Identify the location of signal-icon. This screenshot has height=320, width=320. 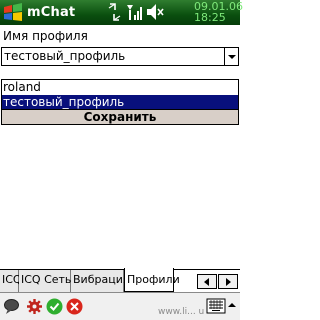
(133, 12).